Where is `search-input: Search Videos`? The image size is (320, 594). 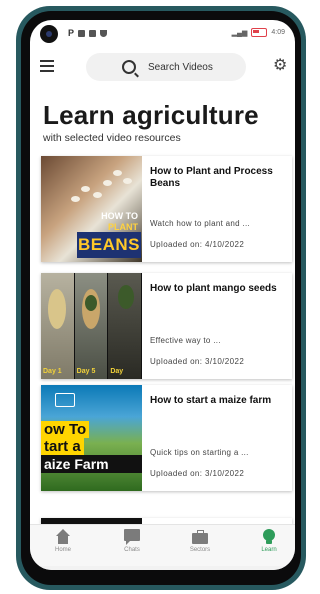 search-input: Search Videos is located at coordinates (166, 67).